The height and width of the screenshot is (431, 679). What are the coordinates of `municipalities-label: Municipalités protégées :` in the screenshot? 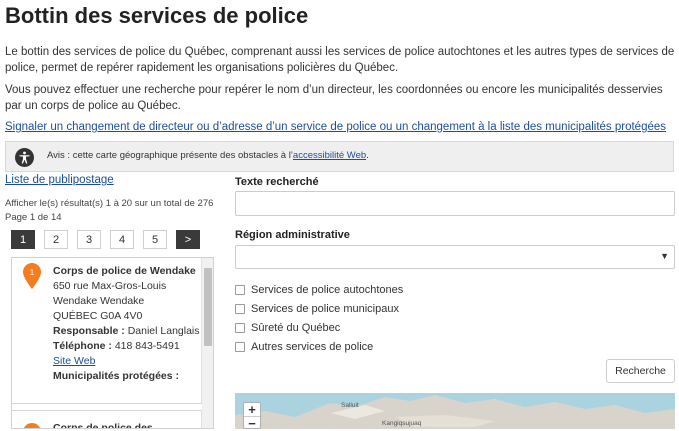 It's located at (116, 376).